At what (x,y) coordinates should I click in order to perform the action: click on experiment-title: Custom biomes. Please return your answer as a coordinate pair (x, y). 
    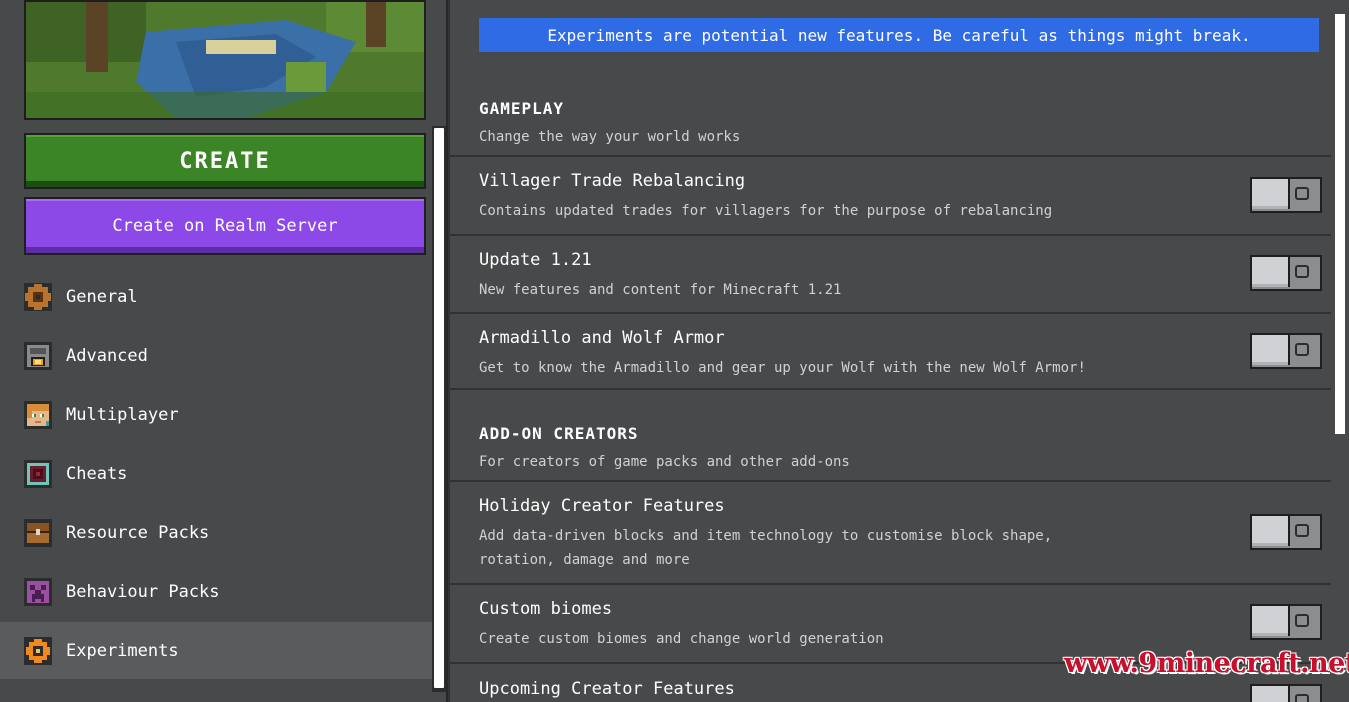
    Looking at the image, I should click on (546, 609).